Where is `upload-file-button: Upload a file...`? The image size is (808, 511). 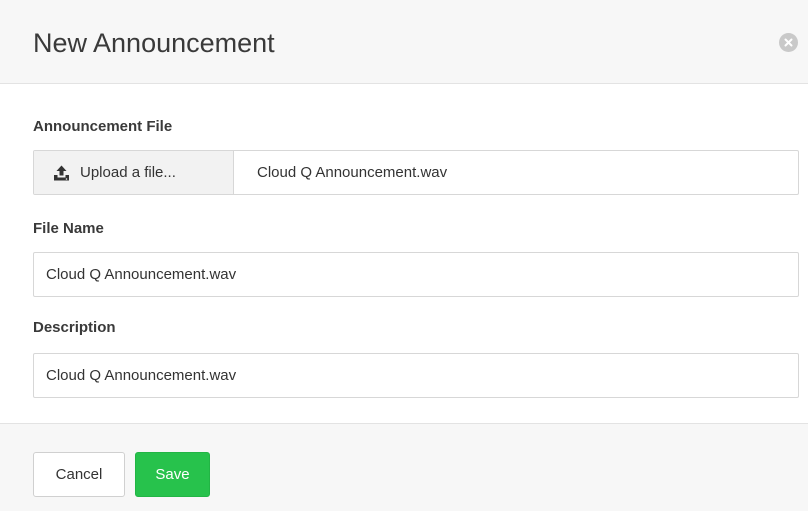
upload-file-button: Upload a file... is located at coordinates (134, 172).